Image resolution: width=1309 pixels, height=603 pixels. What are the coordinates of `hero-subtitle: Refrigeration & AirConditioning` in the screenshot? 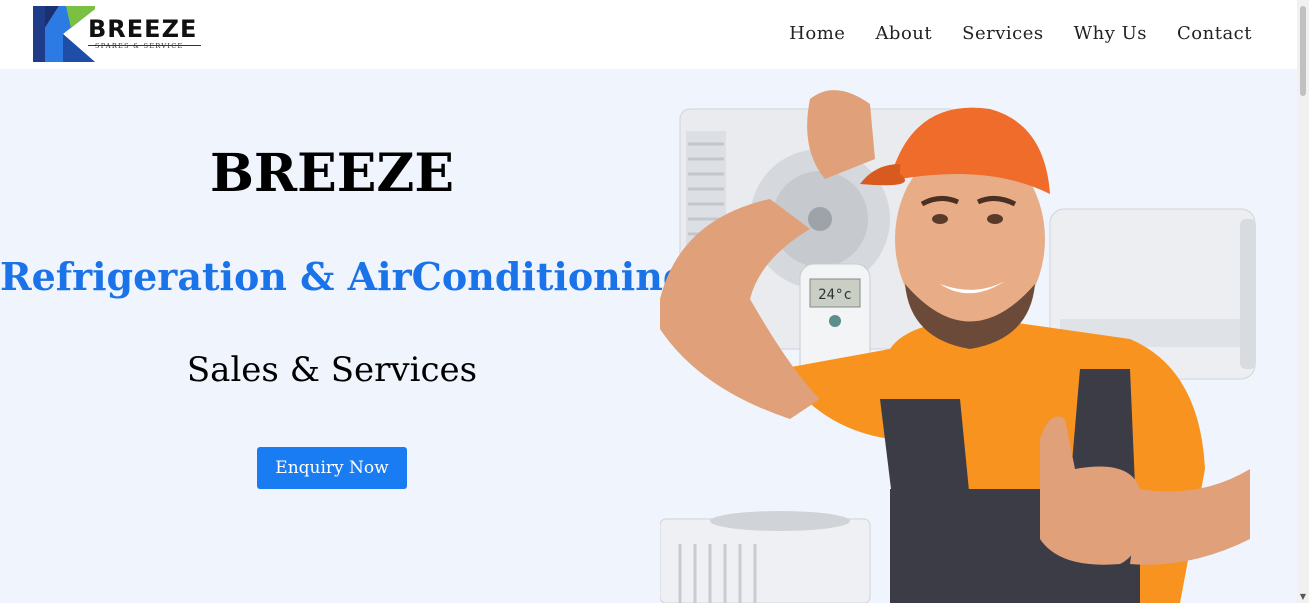 It's located at (345, 276).